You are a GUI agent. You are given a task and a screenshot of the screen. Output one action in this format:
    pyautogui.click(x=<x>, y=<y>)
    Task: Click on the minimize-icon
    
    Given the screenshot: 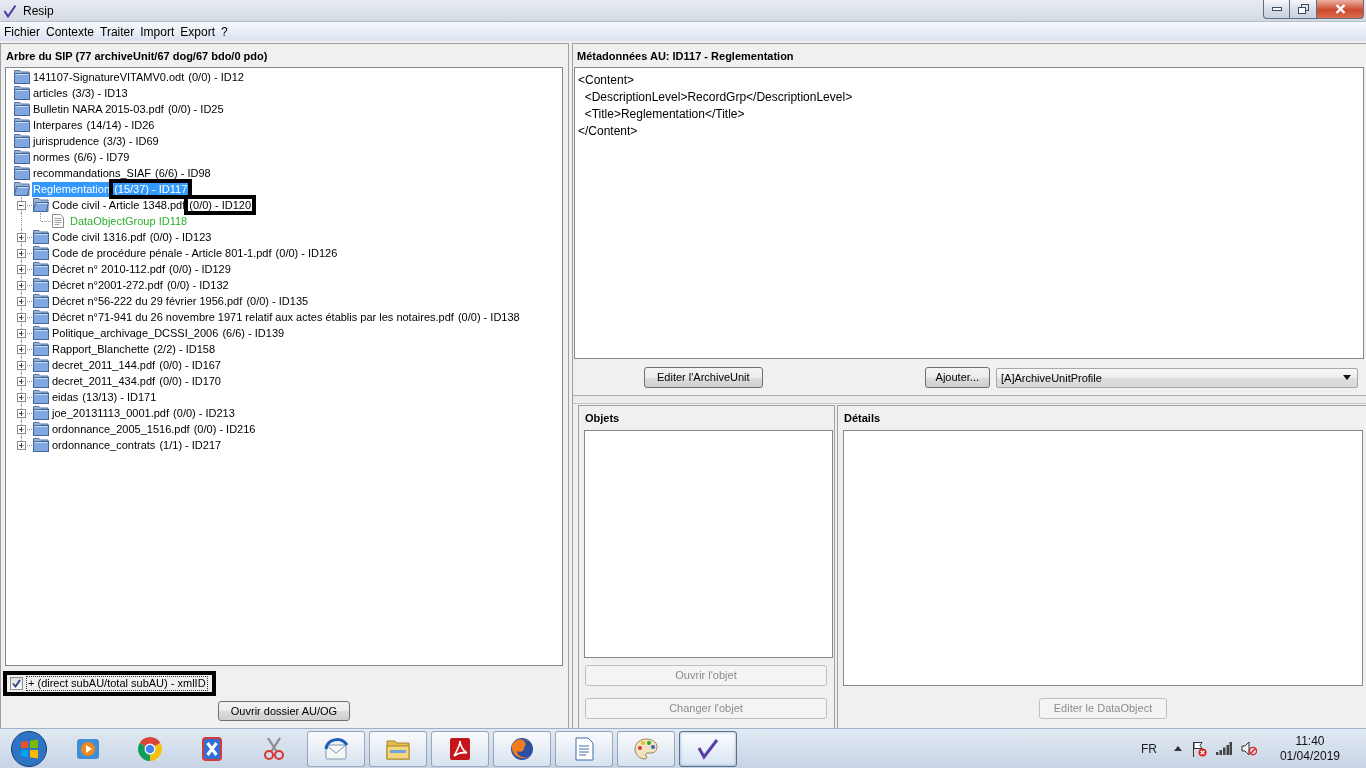 What is the action you would take?
    pyautogui.click(x=1276, y=9)
    